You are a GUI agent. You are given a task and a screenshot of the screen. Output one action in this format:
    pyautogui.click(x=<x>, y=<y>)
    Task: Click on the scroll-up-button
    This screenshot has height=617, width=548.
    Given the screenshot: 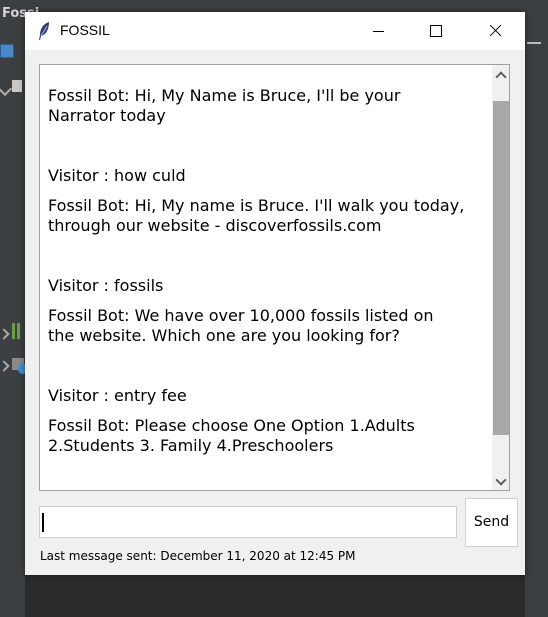 What is the action you would take?
    pyautogui.click(x=500, y=75)
    